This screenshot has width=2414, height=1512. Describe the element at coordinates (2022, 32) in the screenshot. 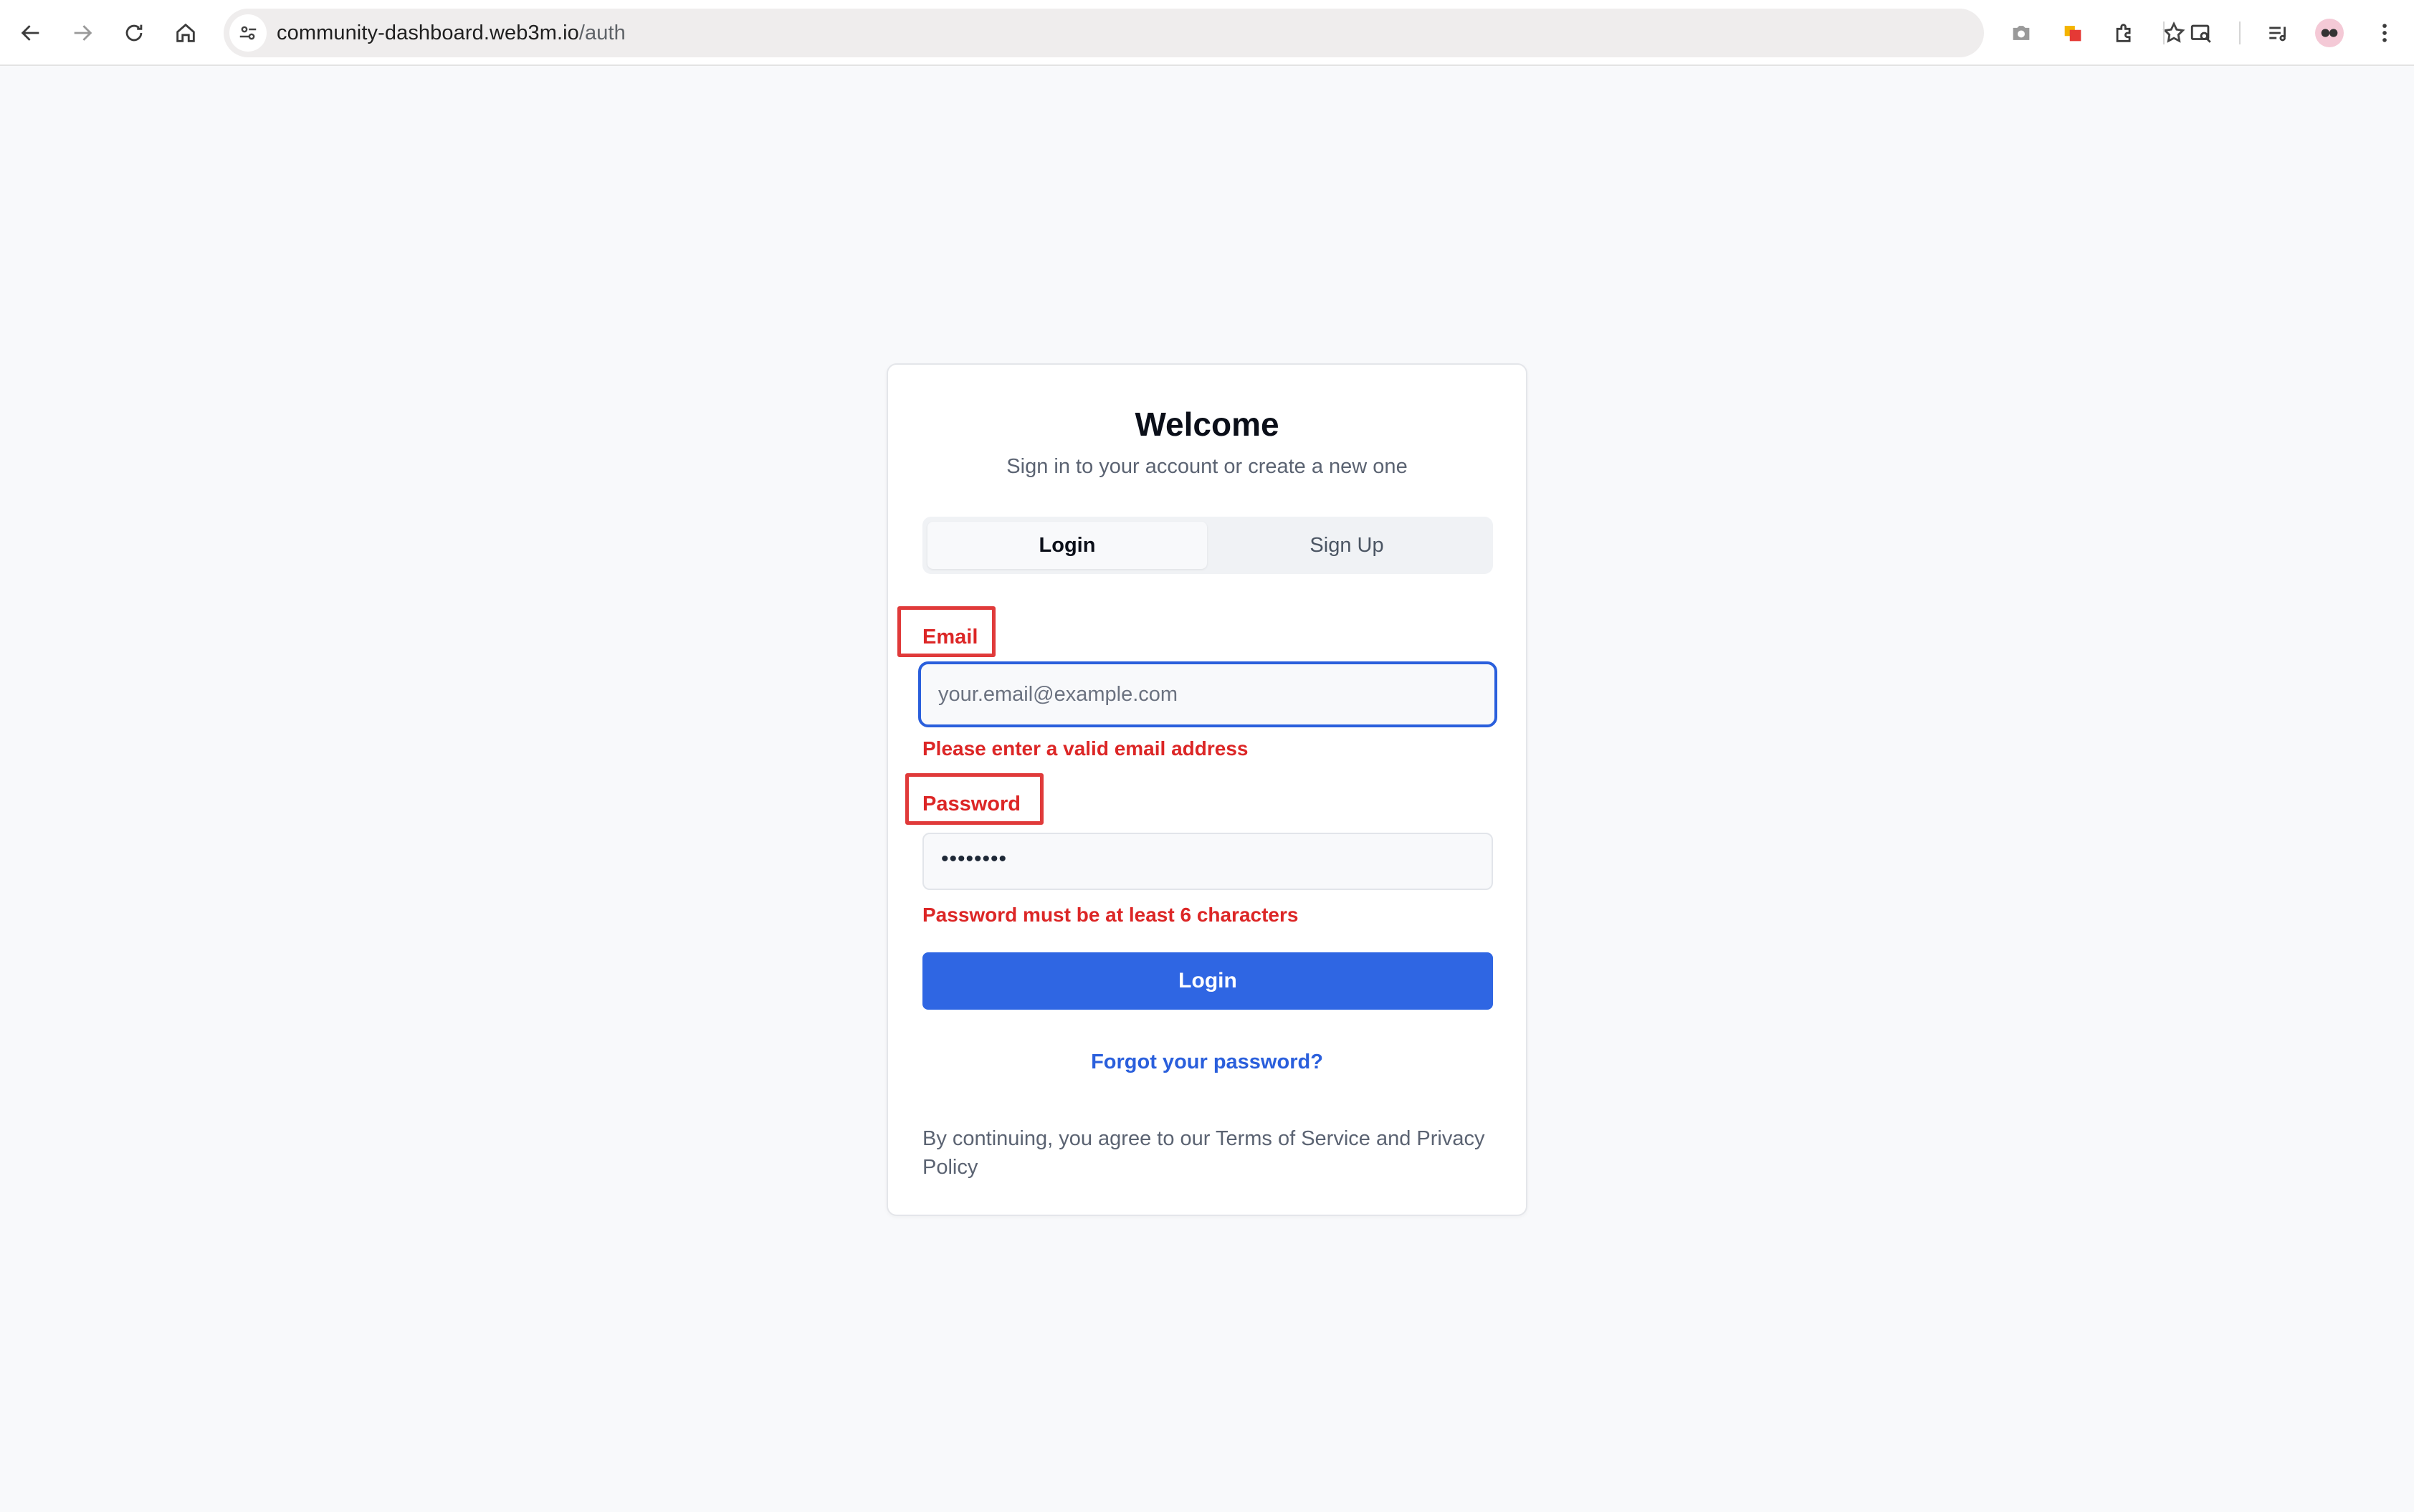

I see `camera-icon` at that location.